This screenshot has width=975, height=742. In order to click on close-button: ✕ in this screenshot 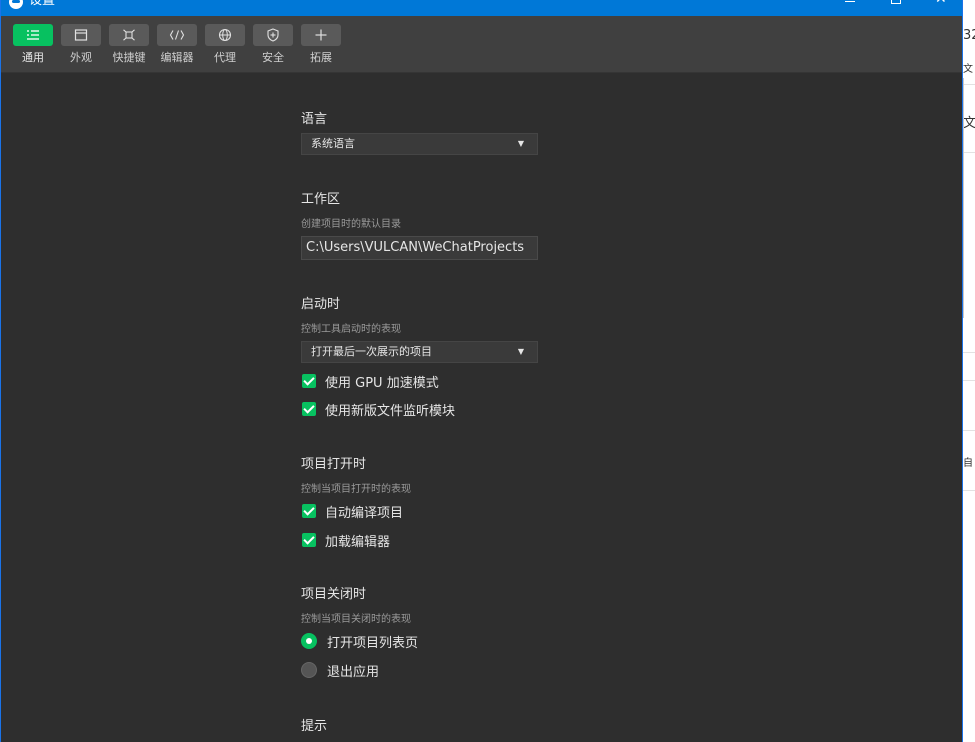, I will do `click(941, 8)`.